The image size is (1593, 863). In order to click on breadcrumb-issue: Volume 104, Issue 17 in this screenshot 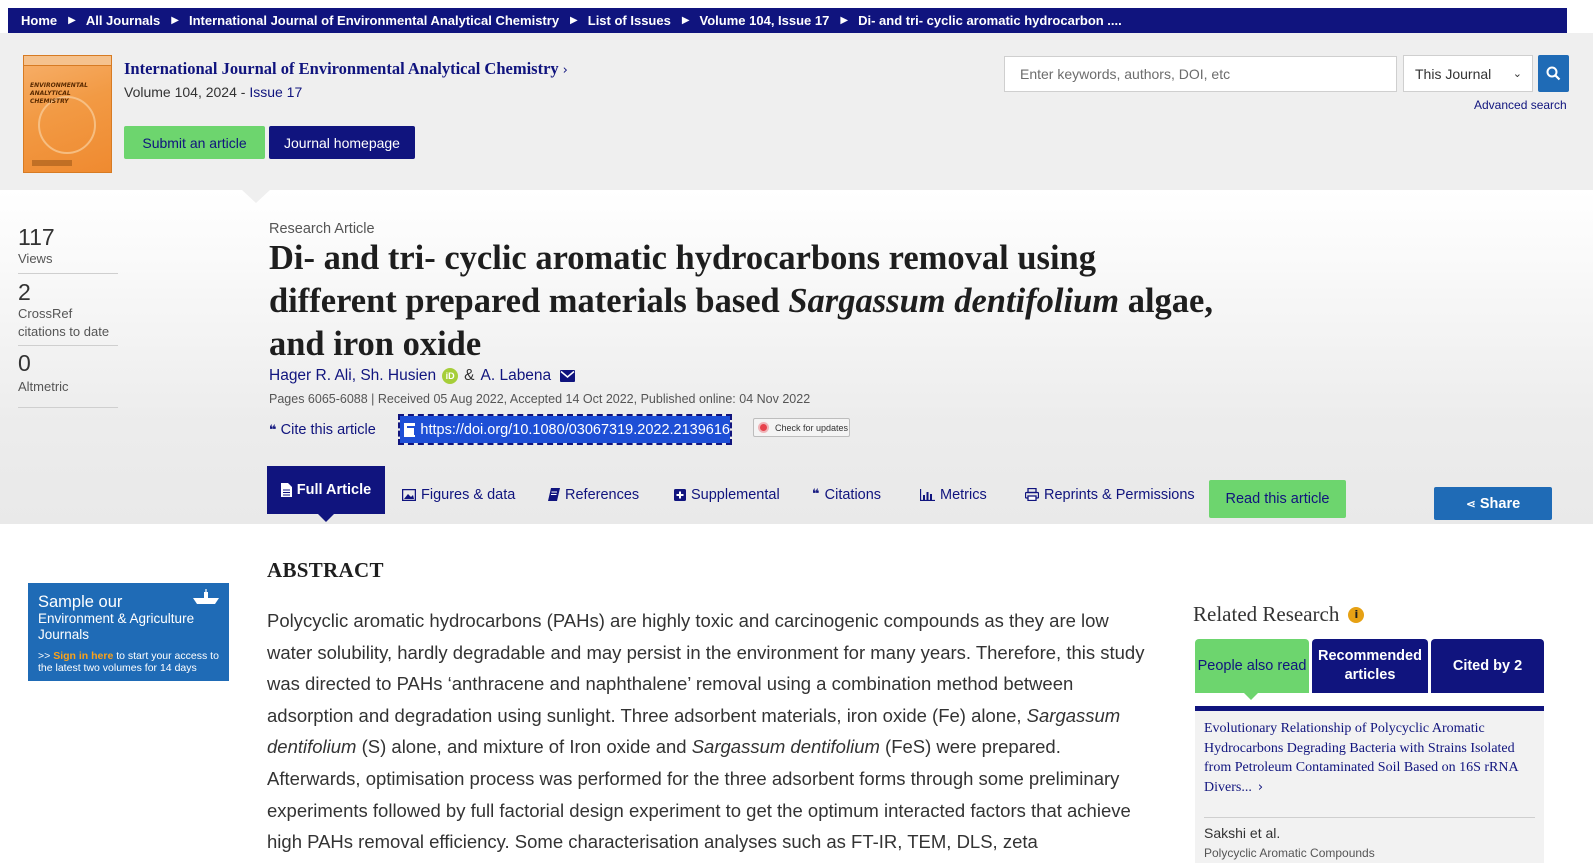, I will do `click(765, 20)`.